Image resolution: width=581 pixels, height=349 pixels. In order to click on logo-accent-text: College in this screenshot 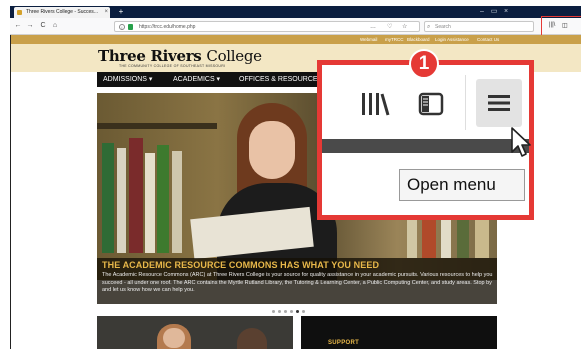, I will do `click(234, 56)`.